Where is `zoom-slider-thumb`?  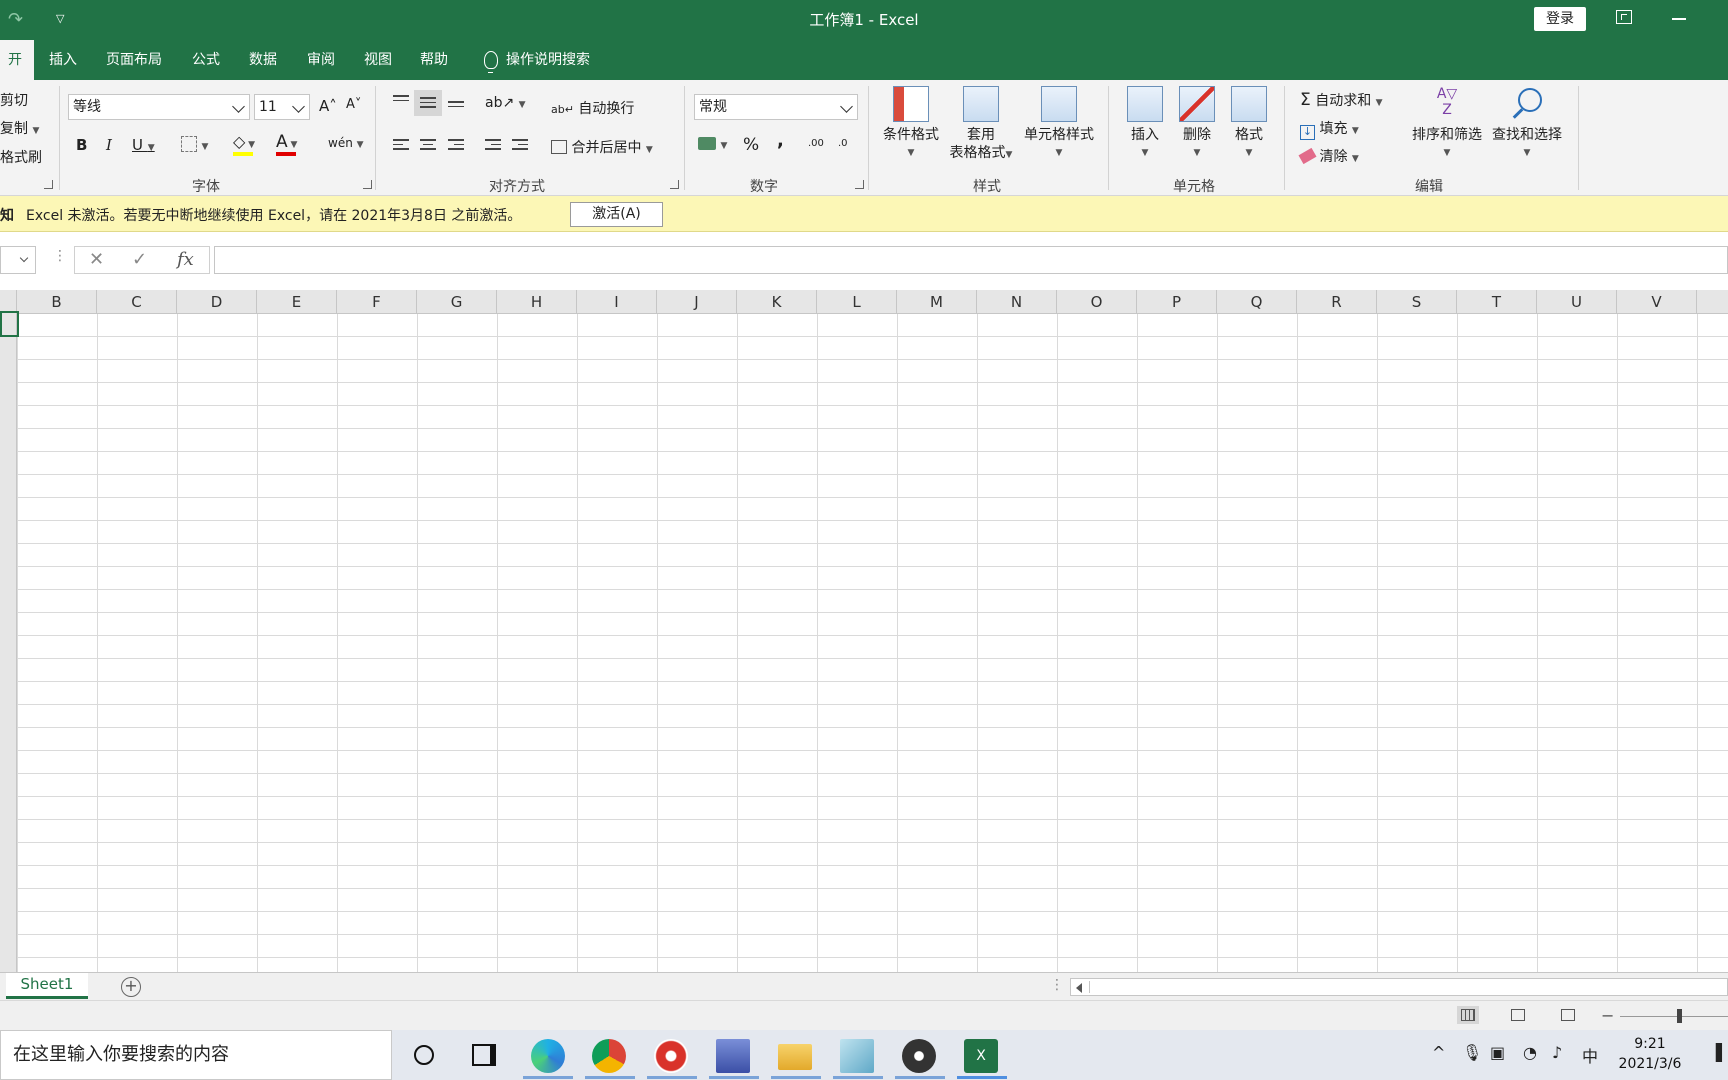 zoom-slider-thumb is located at coordinates (1679, 1016).